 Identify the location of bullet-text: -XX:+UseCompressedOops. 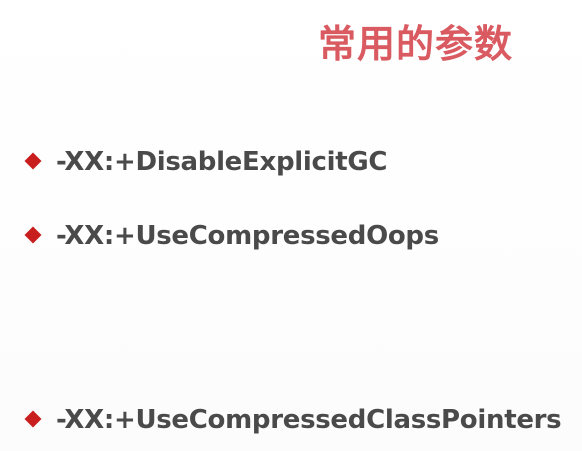
(247, 236).